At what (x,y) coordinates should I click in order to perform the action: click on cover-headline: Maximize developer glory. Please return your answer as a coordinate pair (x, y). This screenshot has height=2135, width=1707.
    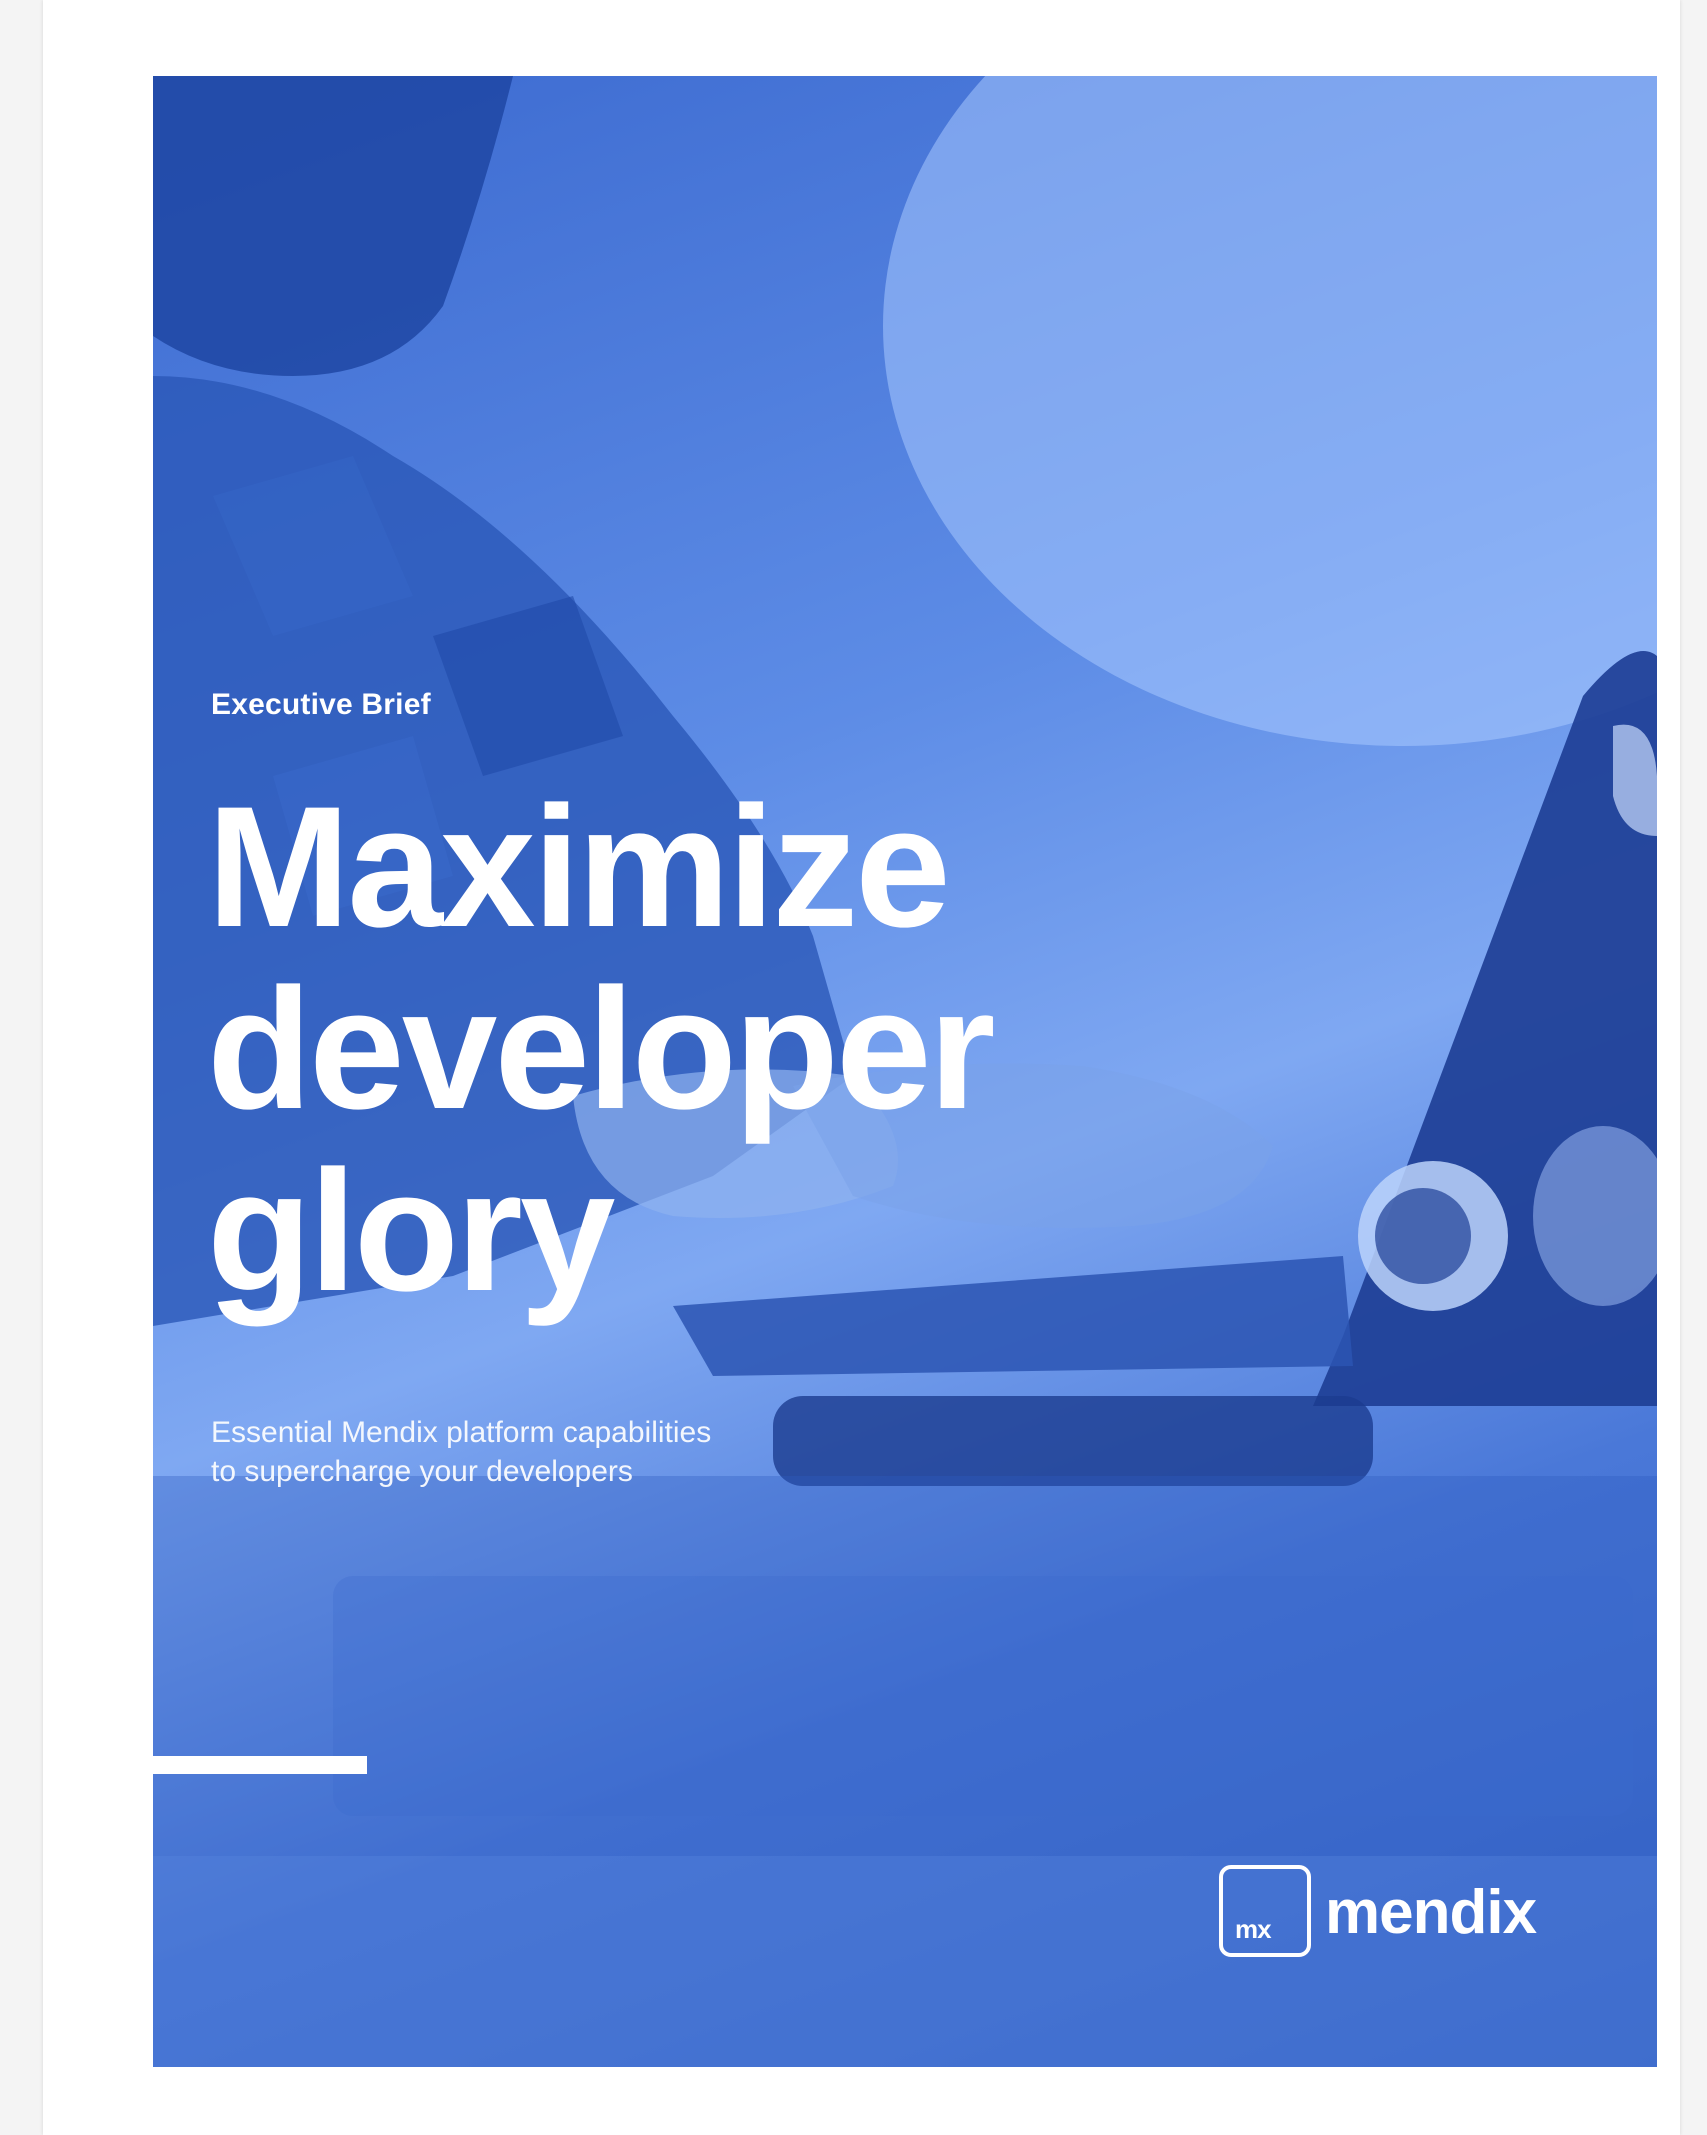
    Looking at the image, I should click on (601, 1049).